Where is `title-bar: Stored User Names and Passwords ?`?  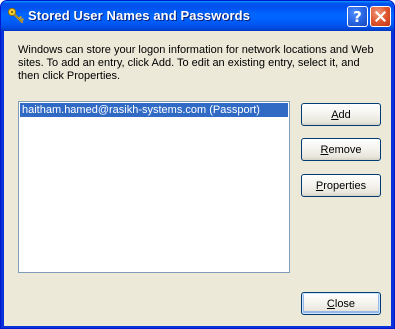
title-bar: Stored User Names and Passwords ? is located at coordinates (197, 16).